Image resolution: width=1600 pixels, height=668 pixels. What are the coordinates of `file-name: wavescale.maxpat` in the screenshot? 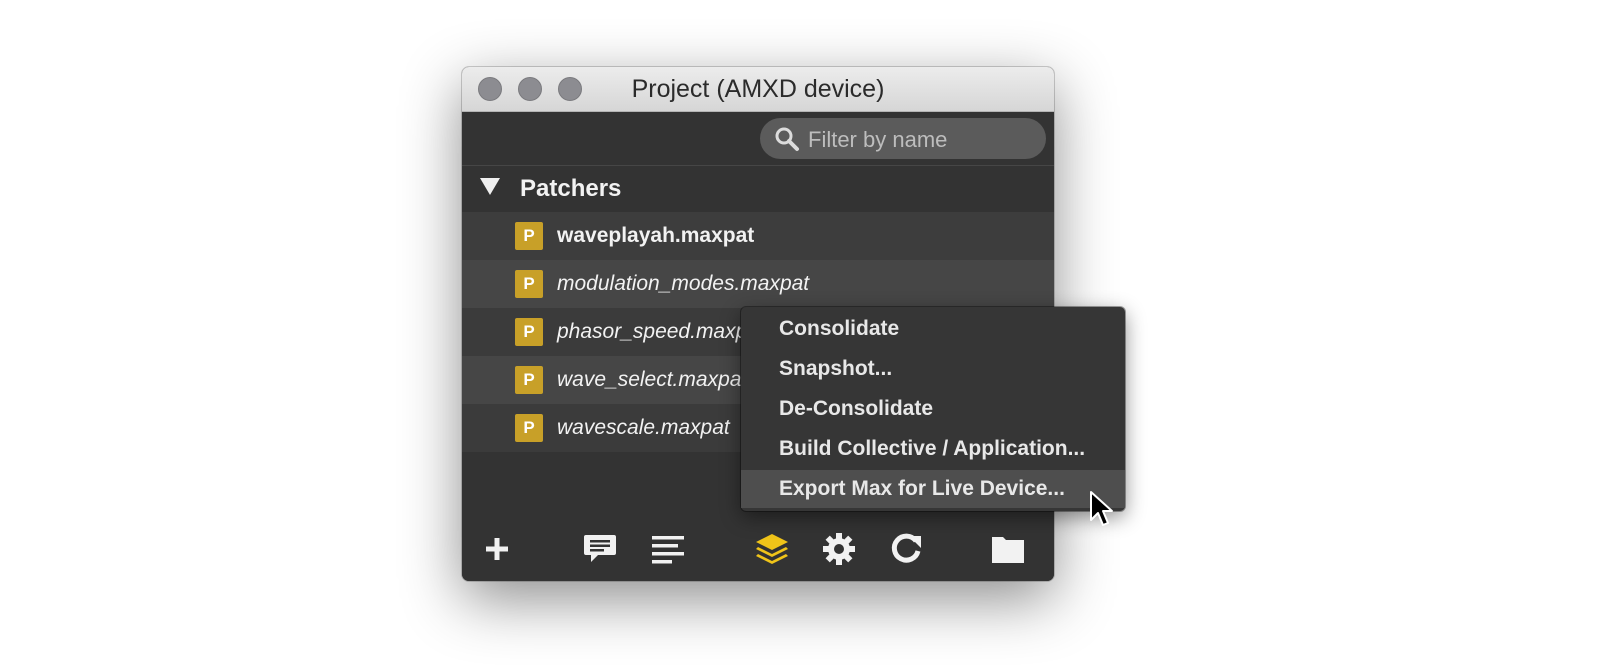 It's located at (643, 427).